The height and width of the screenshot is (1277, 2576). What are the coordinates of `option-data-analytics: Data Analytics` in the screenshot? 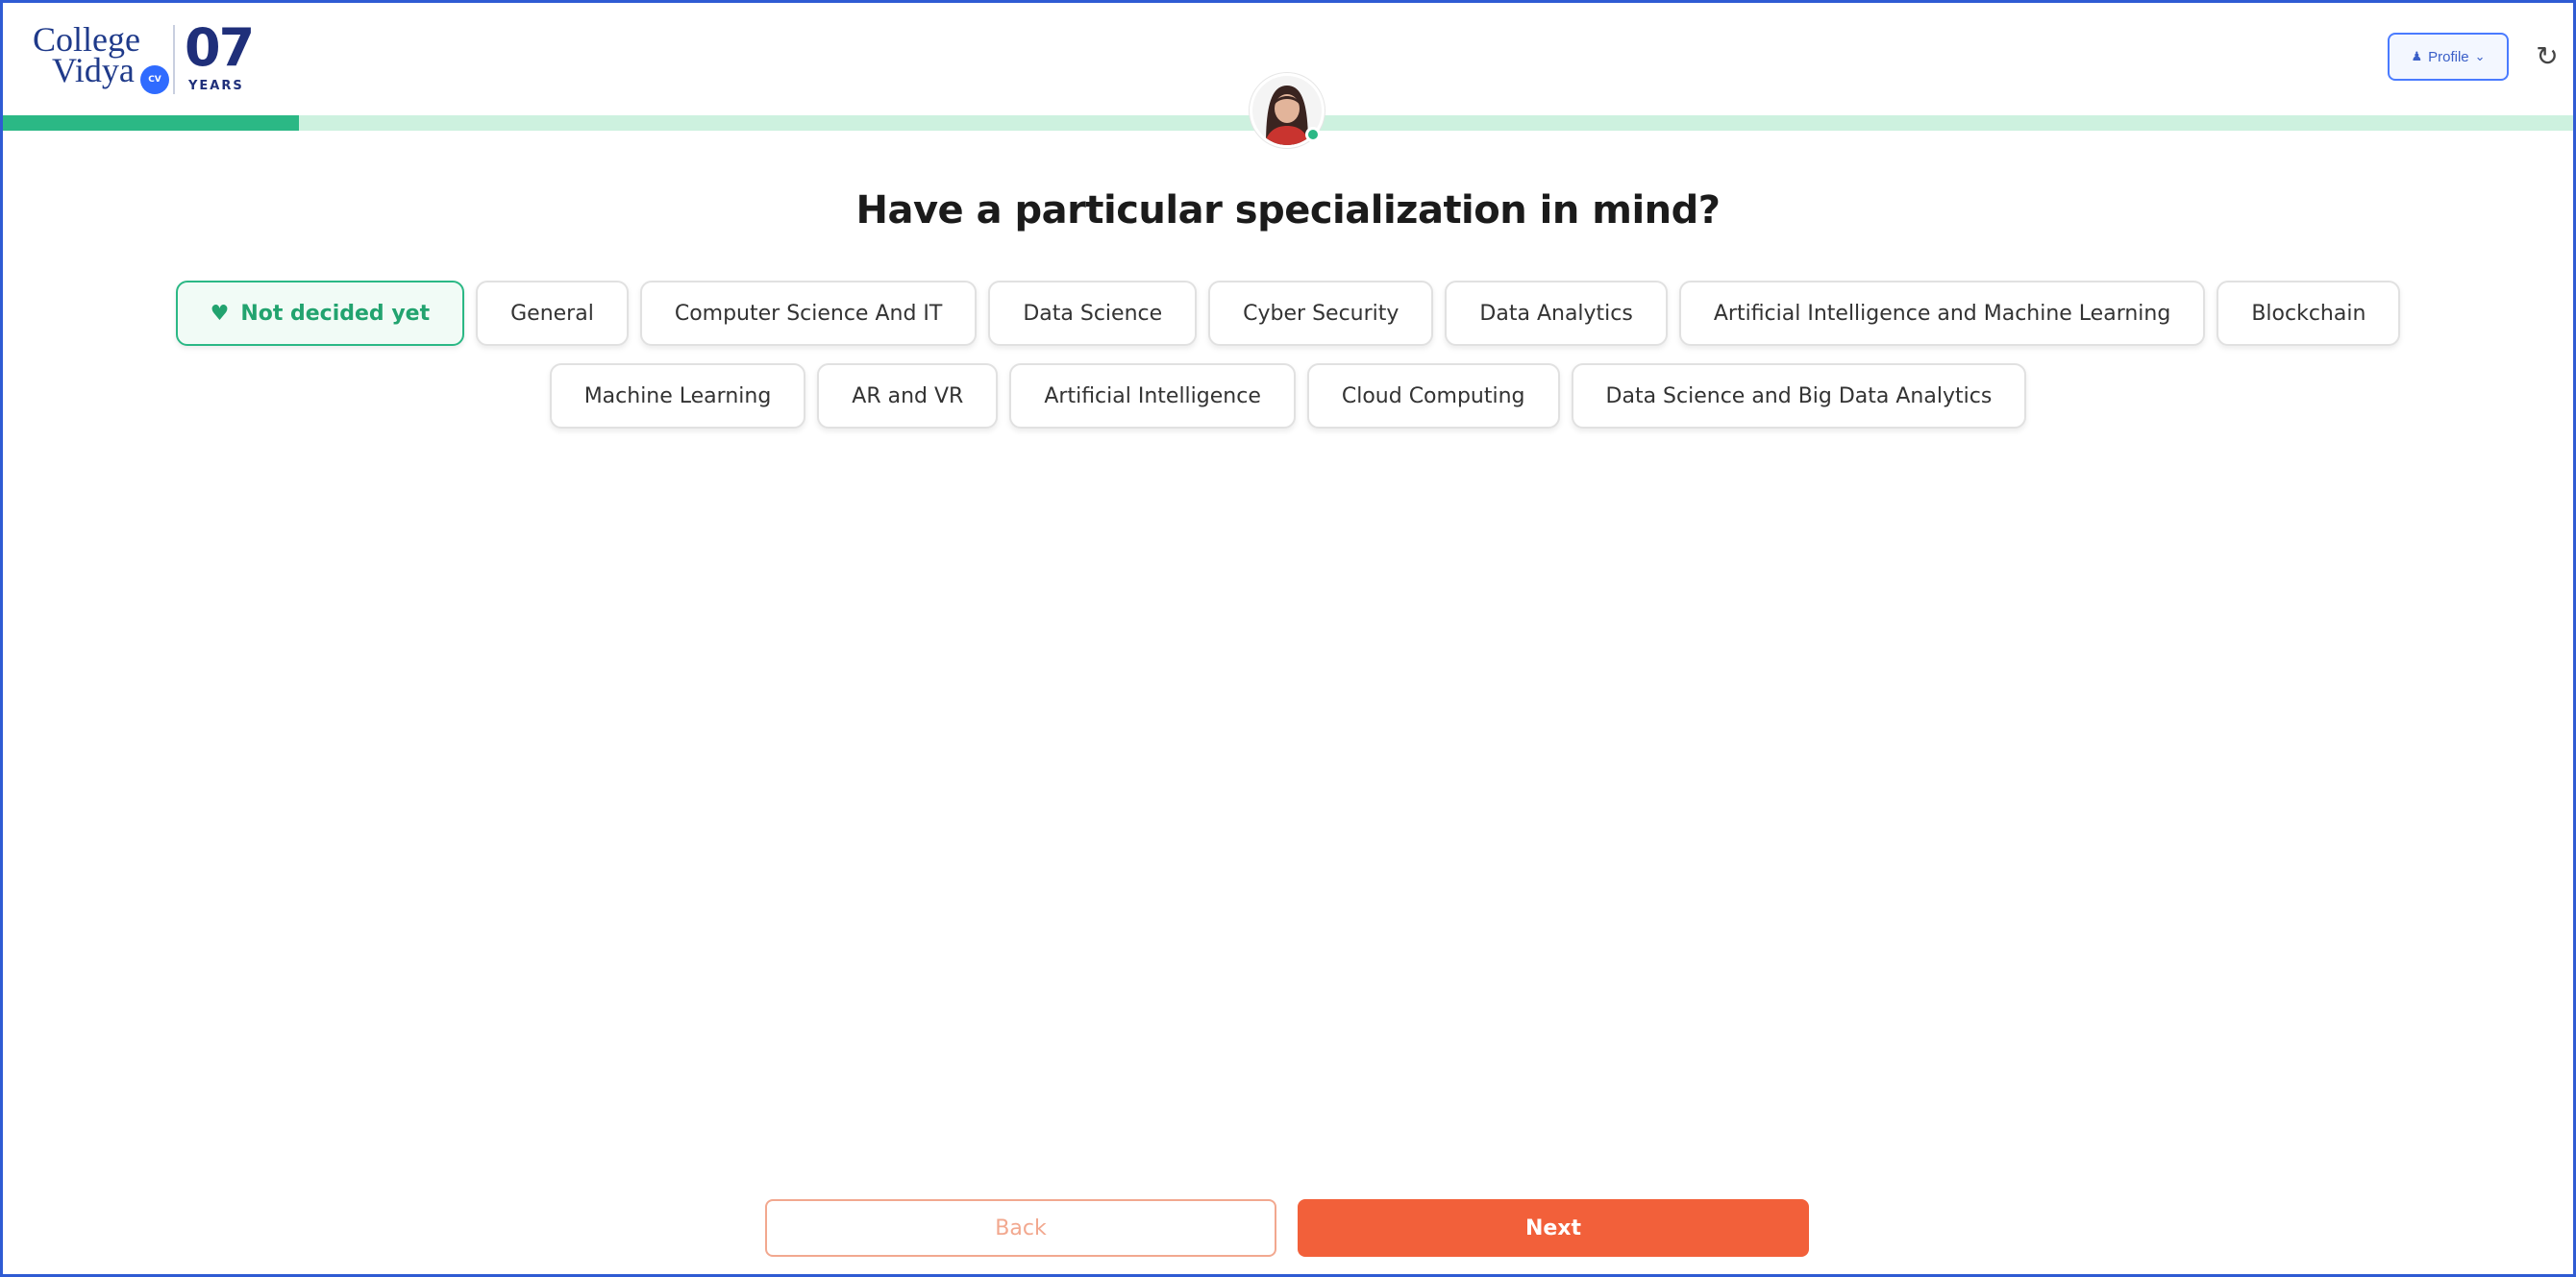 It's located at (1556, 313).